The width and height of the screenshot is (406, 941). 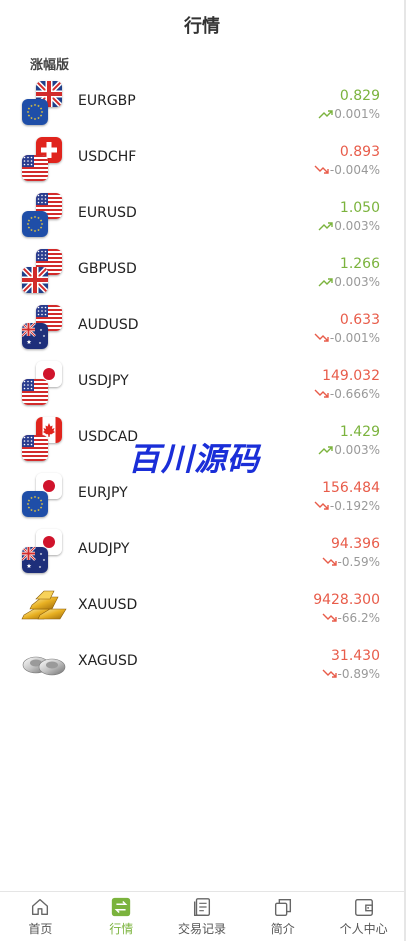 I want to click on tab-label: 行情, so click(x=121, y=929).